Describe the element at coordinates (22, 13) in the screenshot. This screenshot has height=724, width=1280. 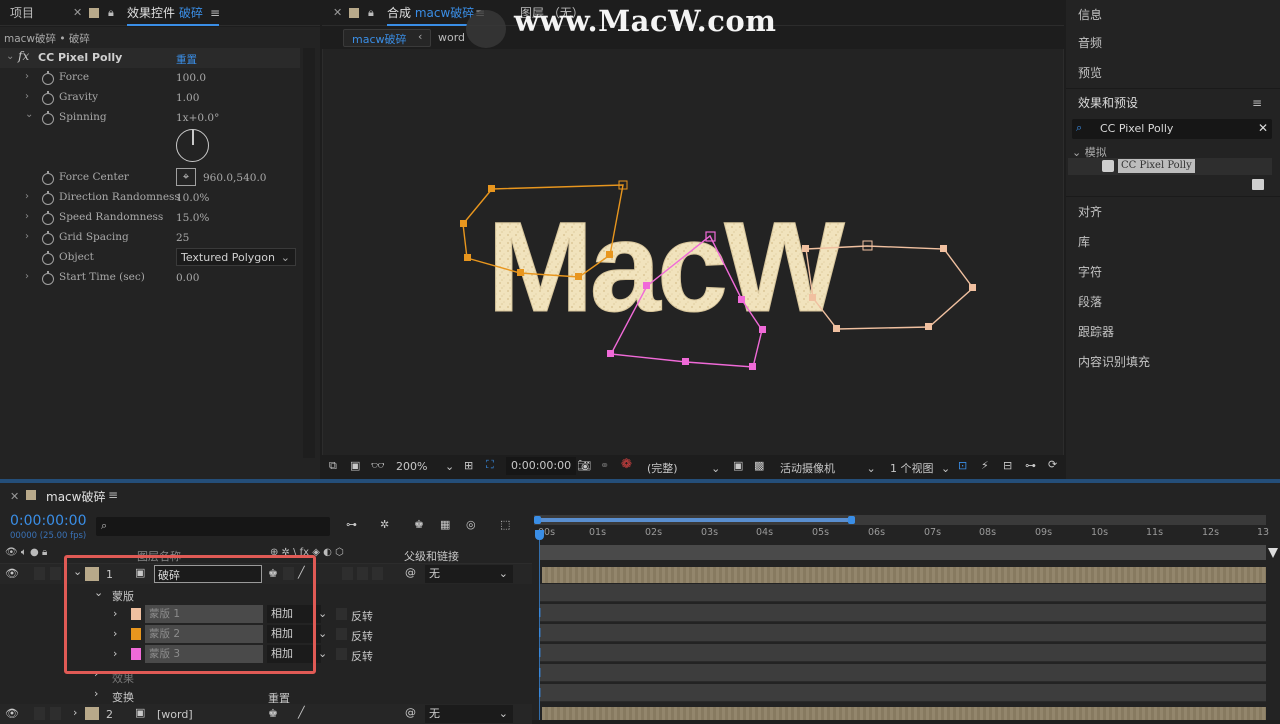
I see `tab-project: 项目` at that location.